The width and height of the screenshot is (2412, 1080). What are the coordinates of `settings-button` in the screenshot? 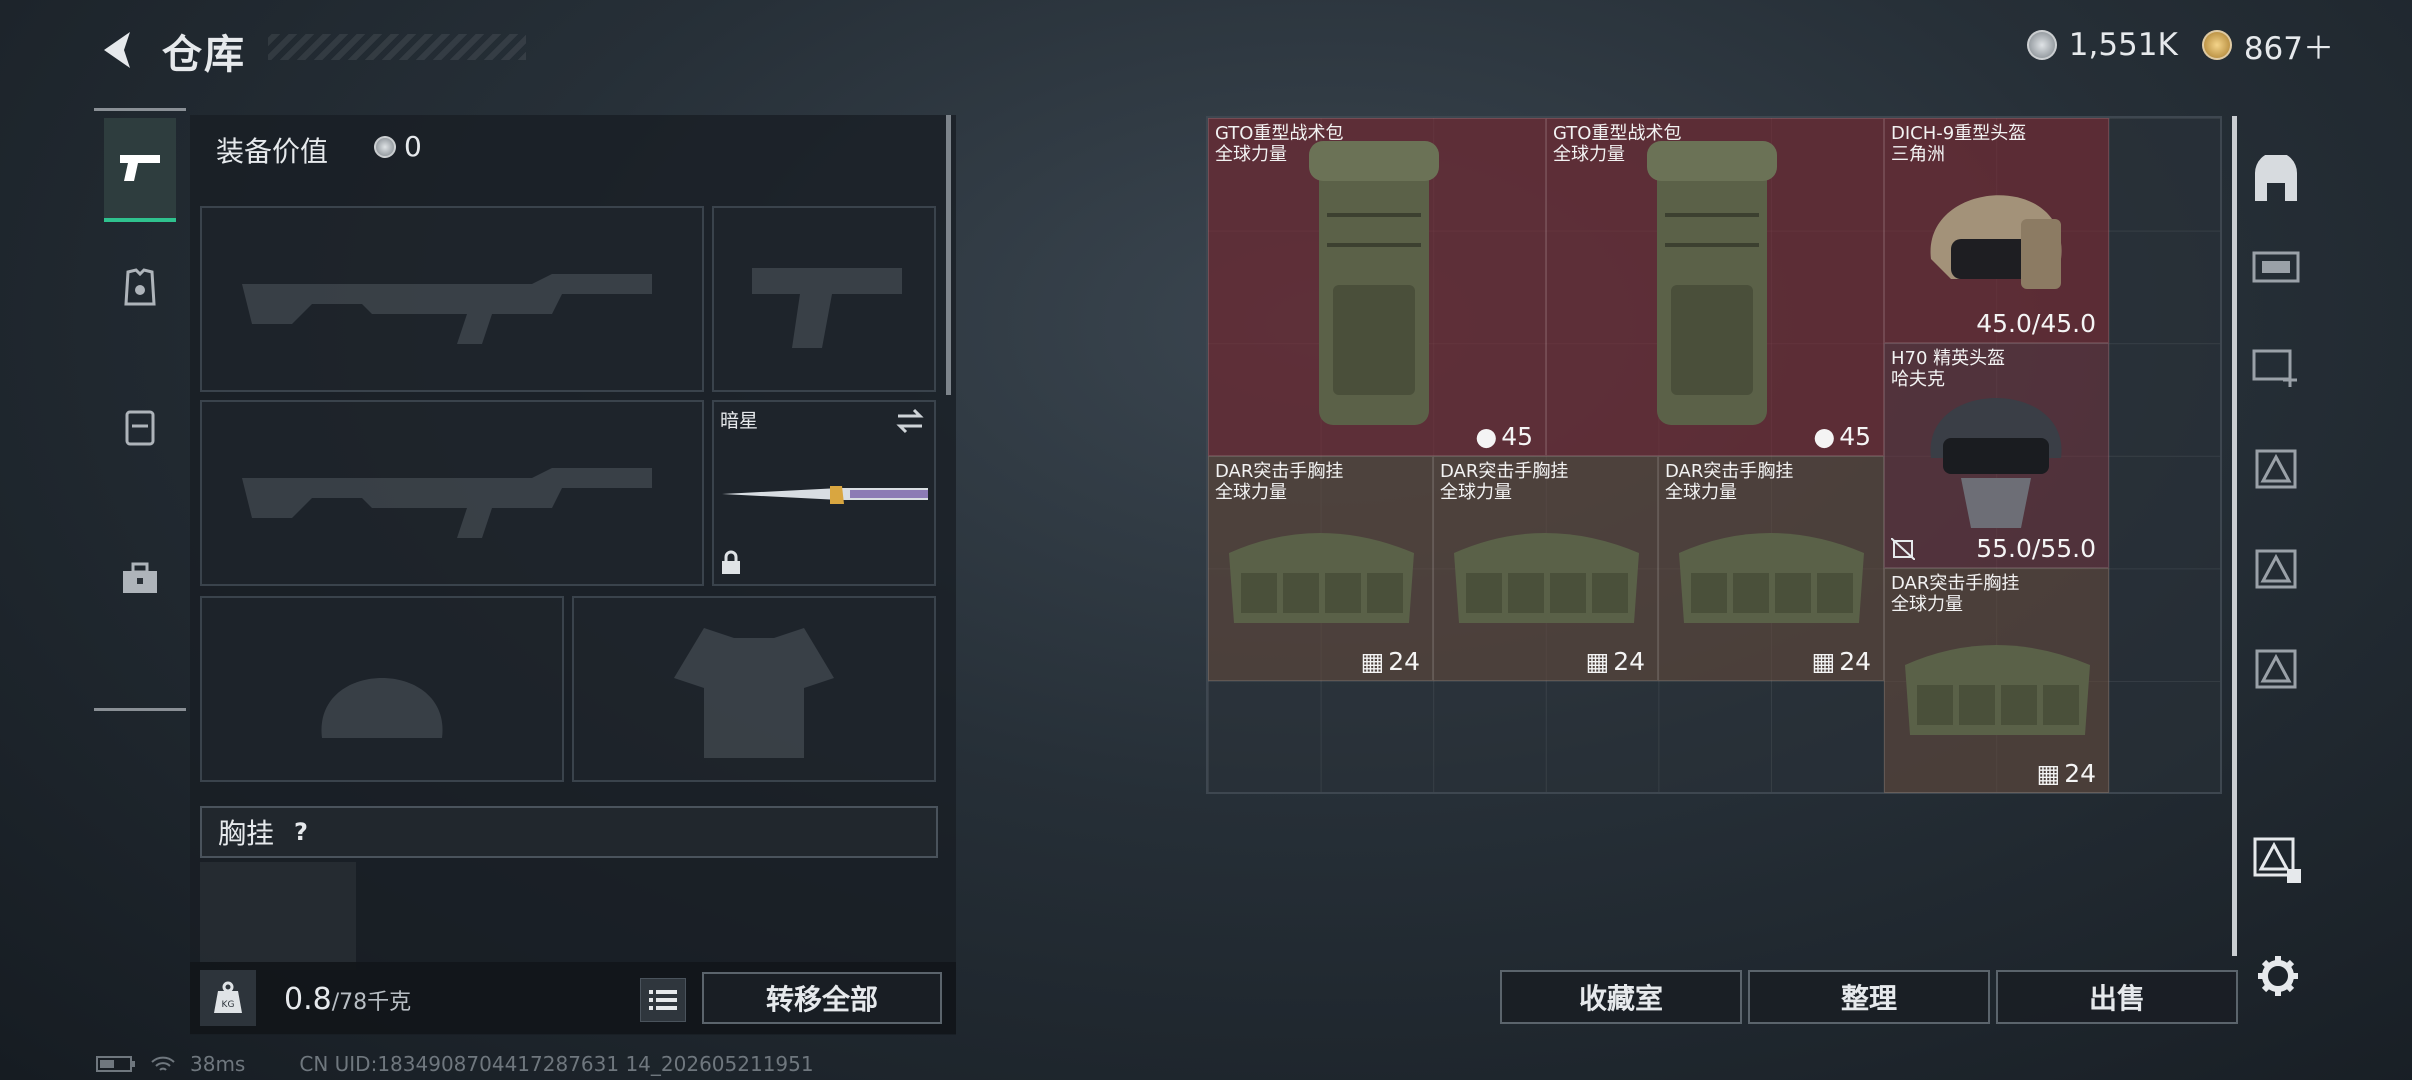 It's located at (2278, 976).